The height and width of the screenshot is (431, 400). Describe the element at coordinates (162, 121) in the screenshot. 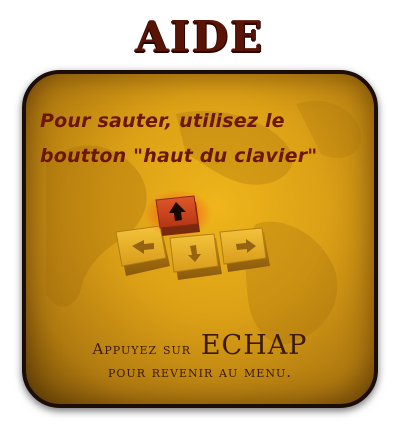

I see `instruction-line-1: Pour sauter, utilisez le` at that location.